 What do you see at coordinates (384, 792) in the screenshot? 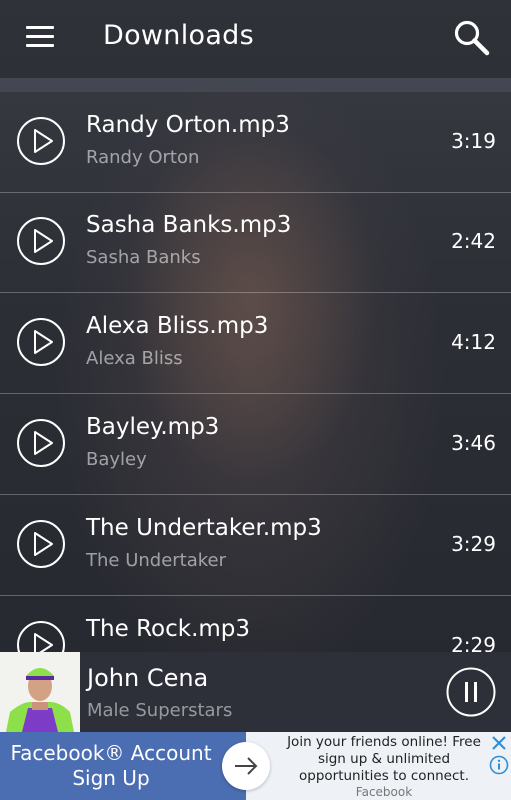
I see `ad-brand: Facebook` at bounding box center [384, 792].